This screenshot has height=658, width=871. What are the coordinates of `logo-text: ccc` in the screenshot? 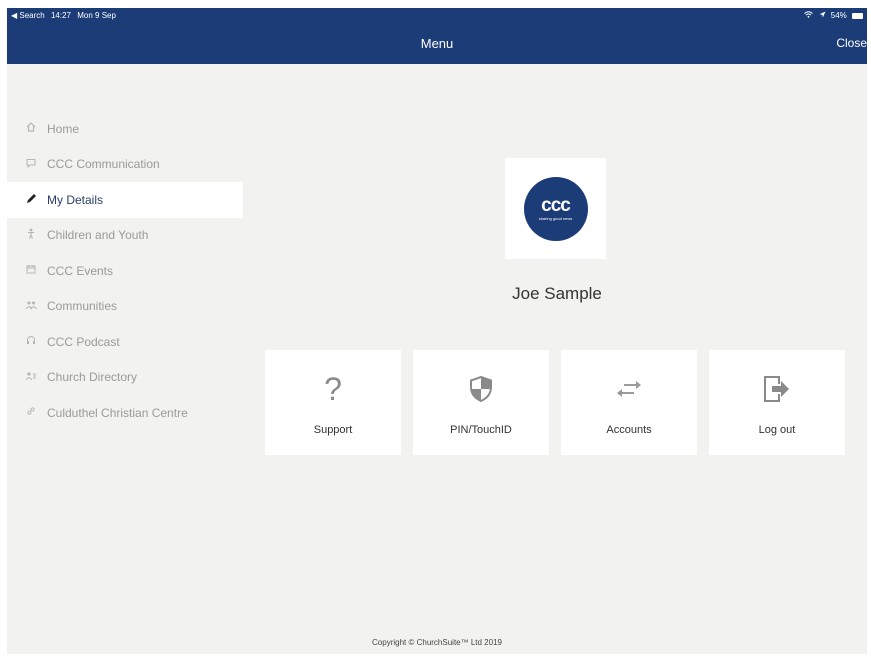 It's located at (556, 205).